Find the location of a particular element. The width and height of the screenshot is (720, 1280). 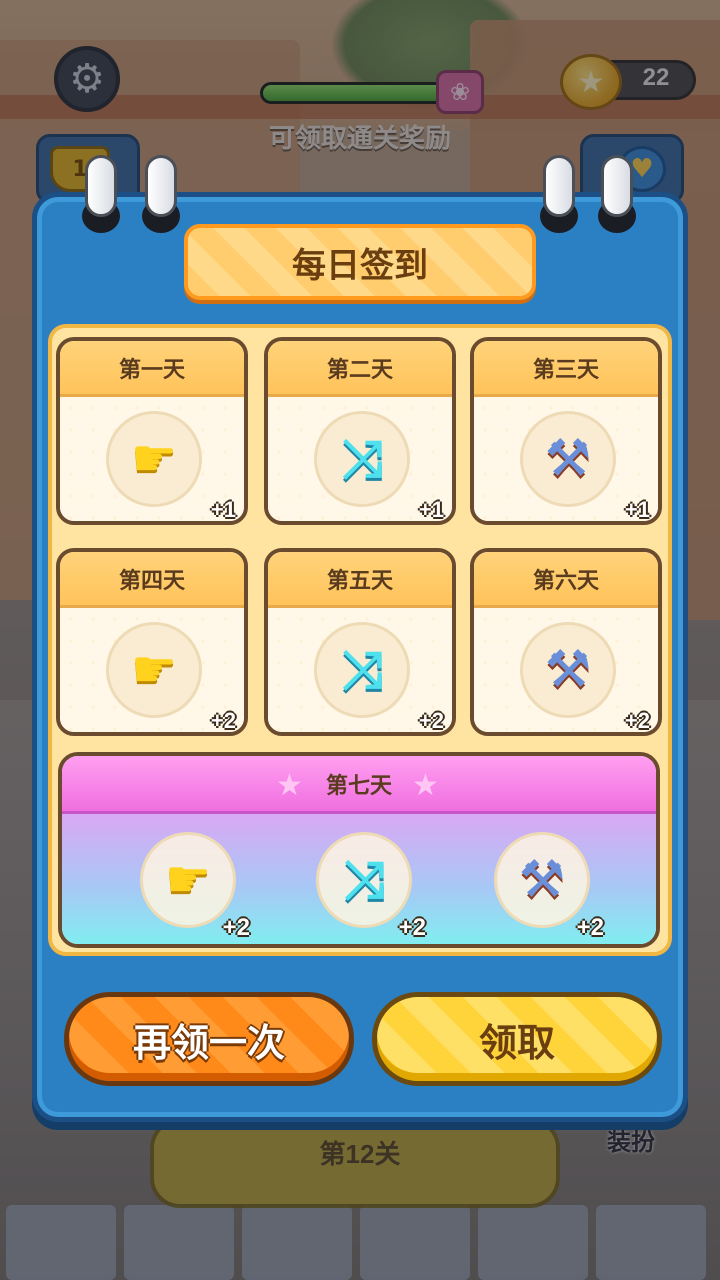

day-body: ☛ +2 is located at coordinates (152, 670).